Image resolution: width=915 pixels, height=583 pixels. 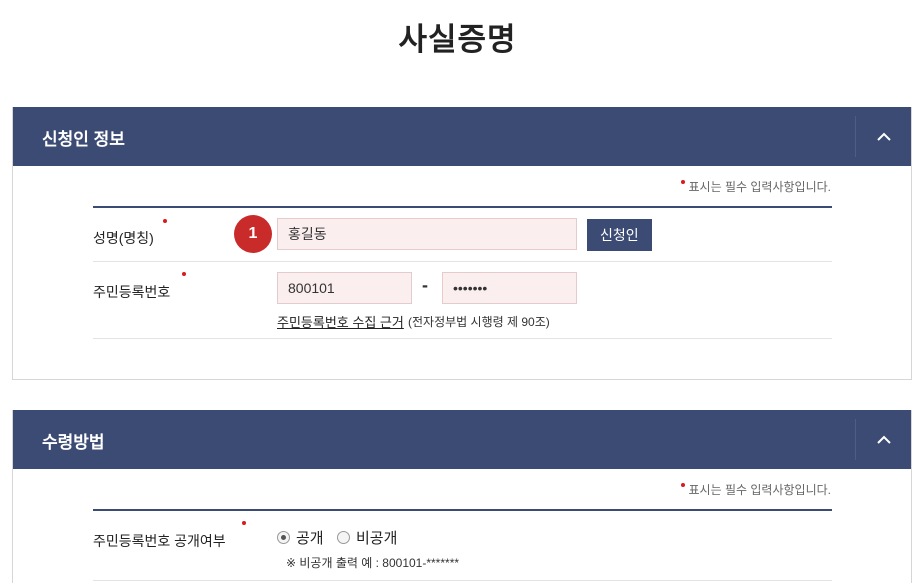 What do you see at coordinates (159, 541) in the screenshot?
I see `disclosure-label: 주민등록번호 공개여부` at bounding box center [159, 541].